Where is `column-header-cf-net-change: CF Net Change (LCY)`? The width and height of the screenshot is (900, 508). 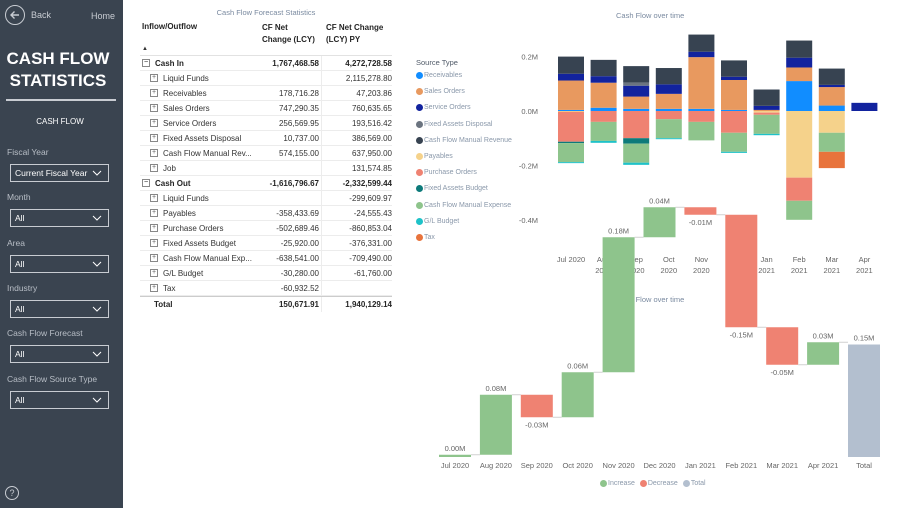
column-header-cf-net-change: CF Net Change (LCY) is located at coordinates (285, 38).